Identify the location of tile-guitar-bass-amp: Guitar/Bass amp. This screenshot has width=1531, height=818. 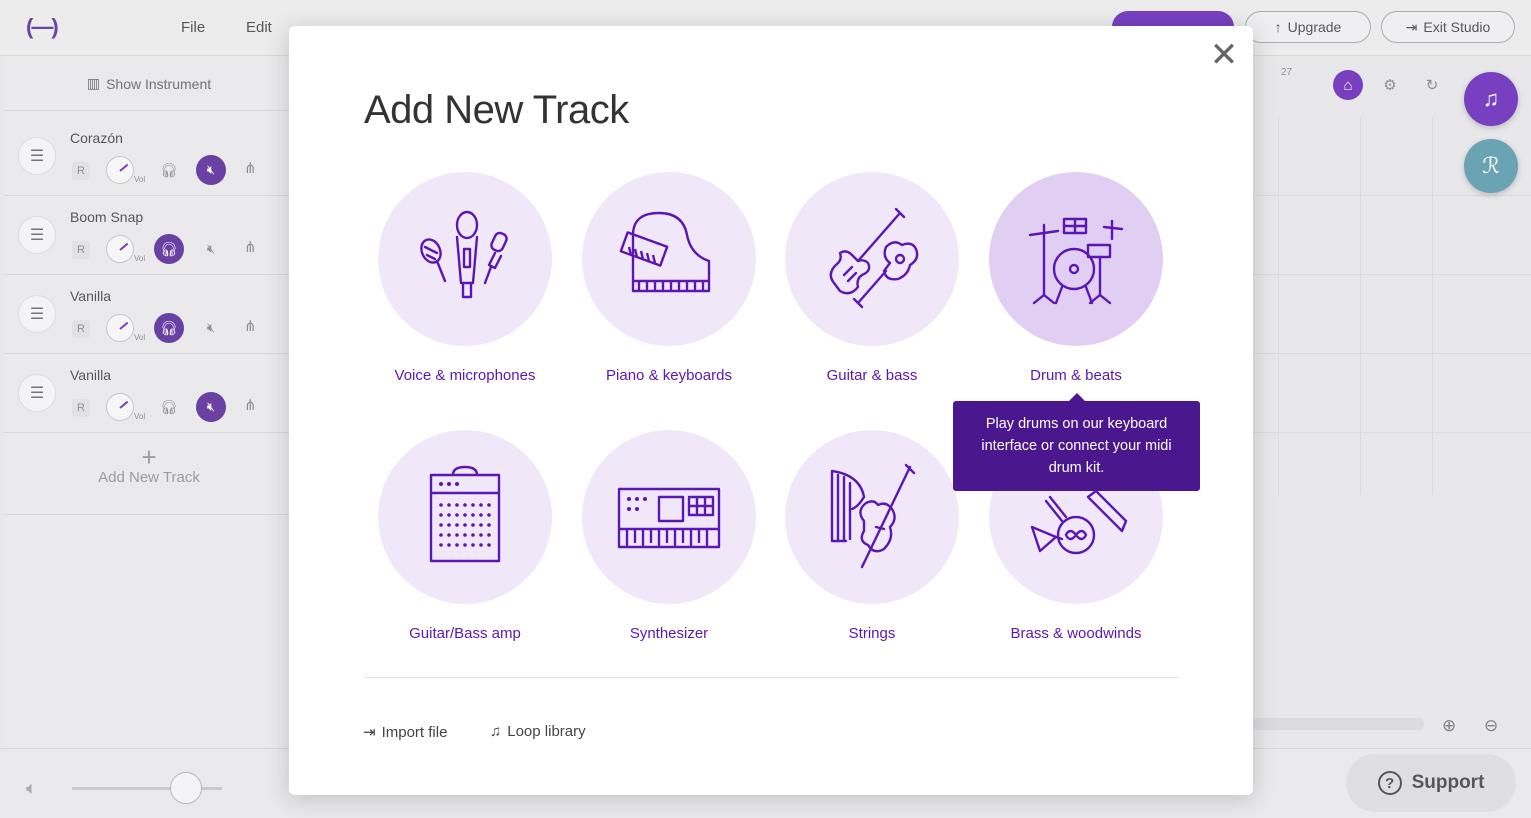
(465, 536).